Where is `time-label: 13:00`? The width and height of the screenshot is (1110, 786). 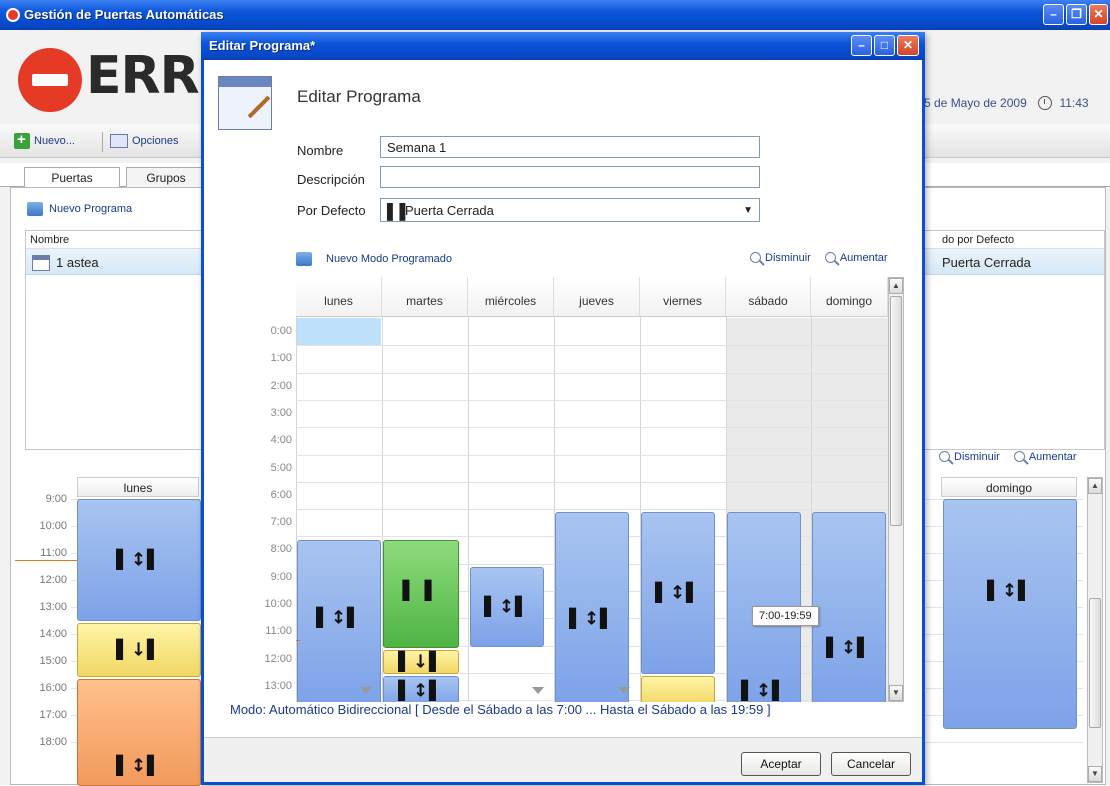
time-label: 13:00 is located at coordinates (53, 607).